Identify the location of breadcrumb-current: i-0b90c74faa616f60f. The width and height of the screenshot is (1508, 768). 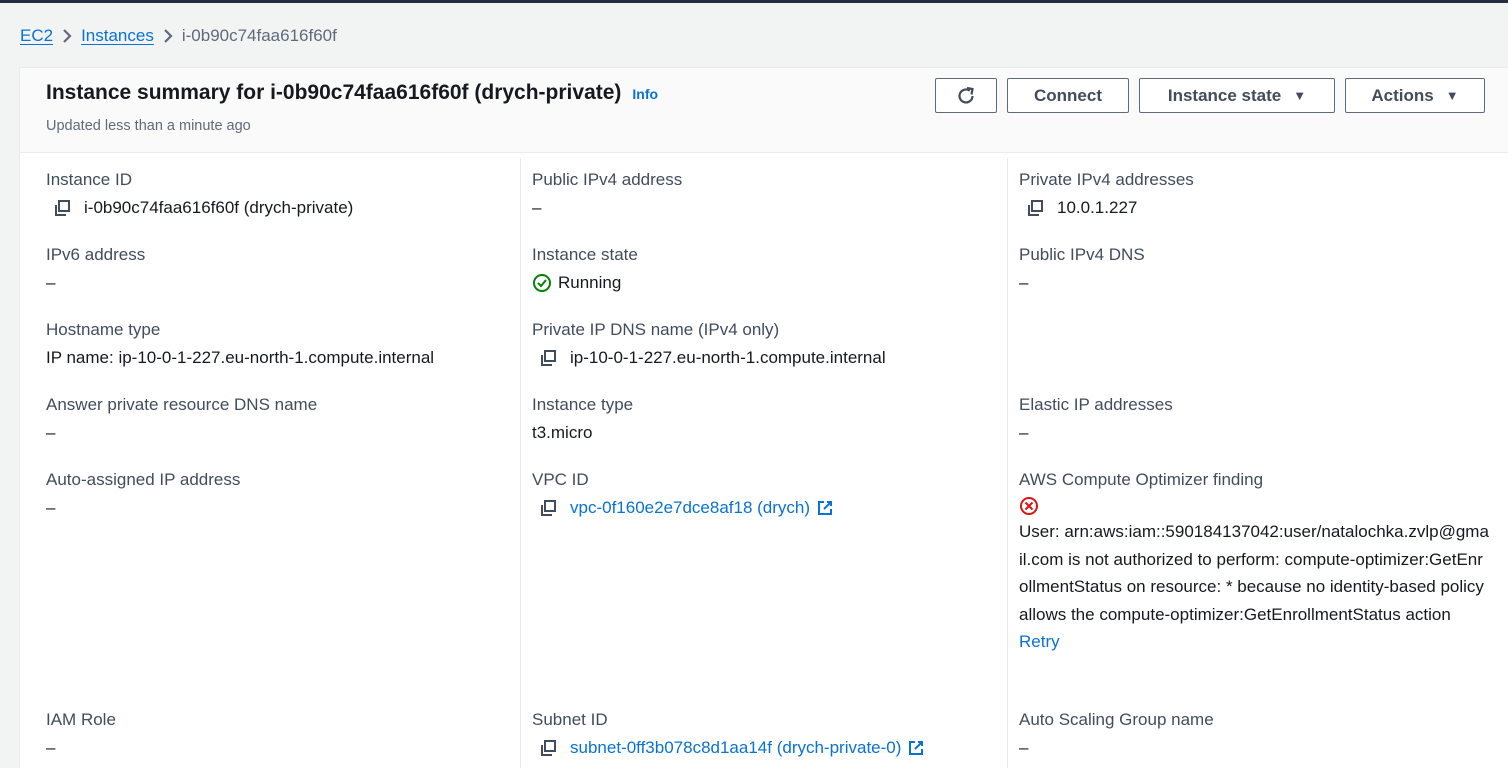
(259, 35).